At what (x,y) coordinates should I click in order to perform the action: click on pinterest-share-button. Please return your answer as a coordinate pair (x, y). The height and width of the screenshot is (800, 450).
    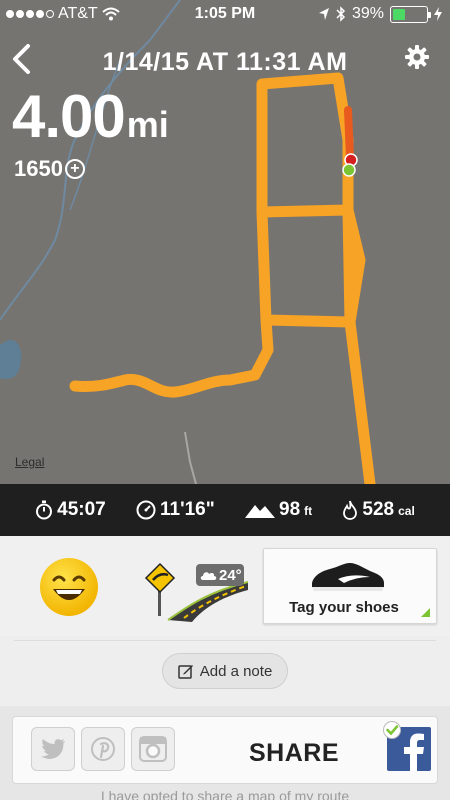
    Looking at the image, I should click on (103, 749).